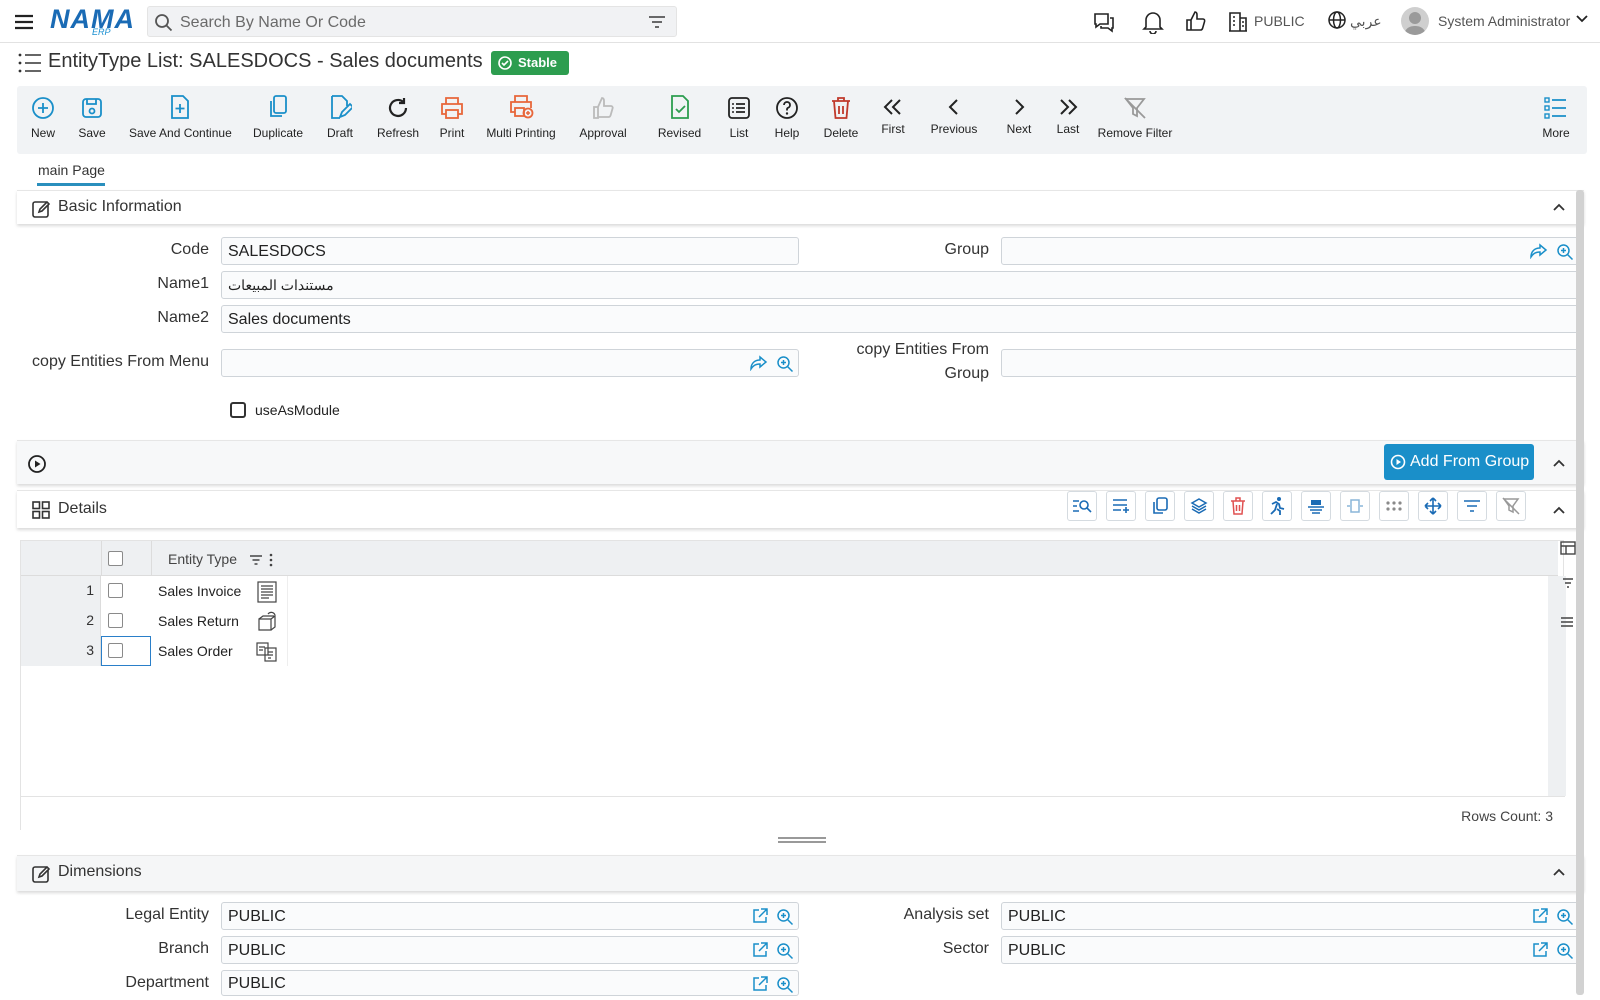  What do you see at coordinates (800, 873) in the screenshot?
I see `dimensions-header: Dimensions` at bounding box center [800, 873].